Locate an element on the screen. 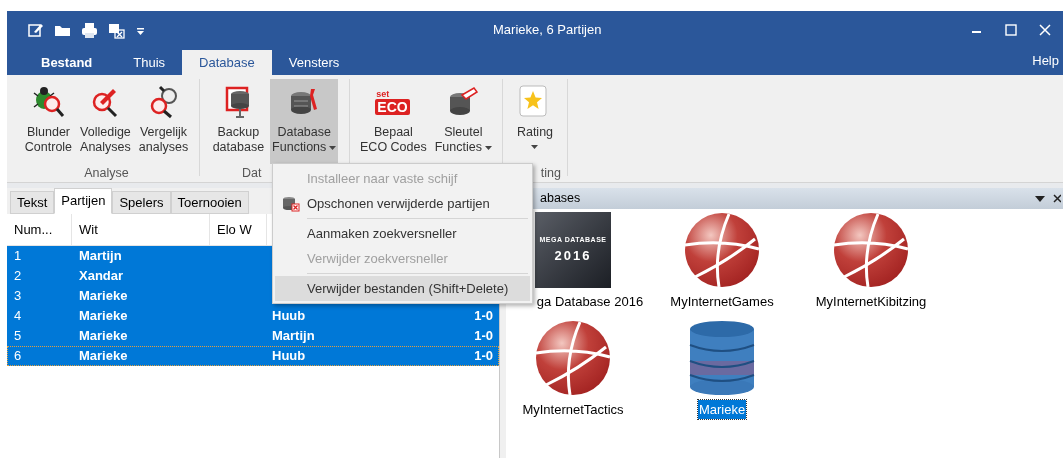  database-delete-icon is located at coordinates (116, 30).